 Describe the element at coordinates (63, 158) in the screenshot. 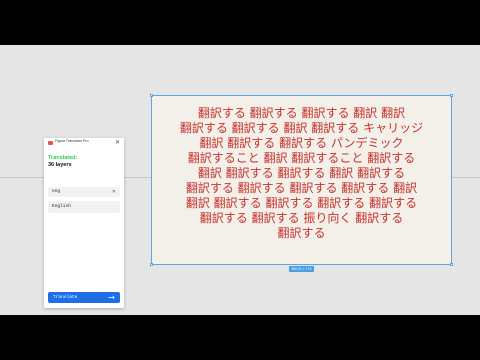

I see `status-text: Translated:` at that location.